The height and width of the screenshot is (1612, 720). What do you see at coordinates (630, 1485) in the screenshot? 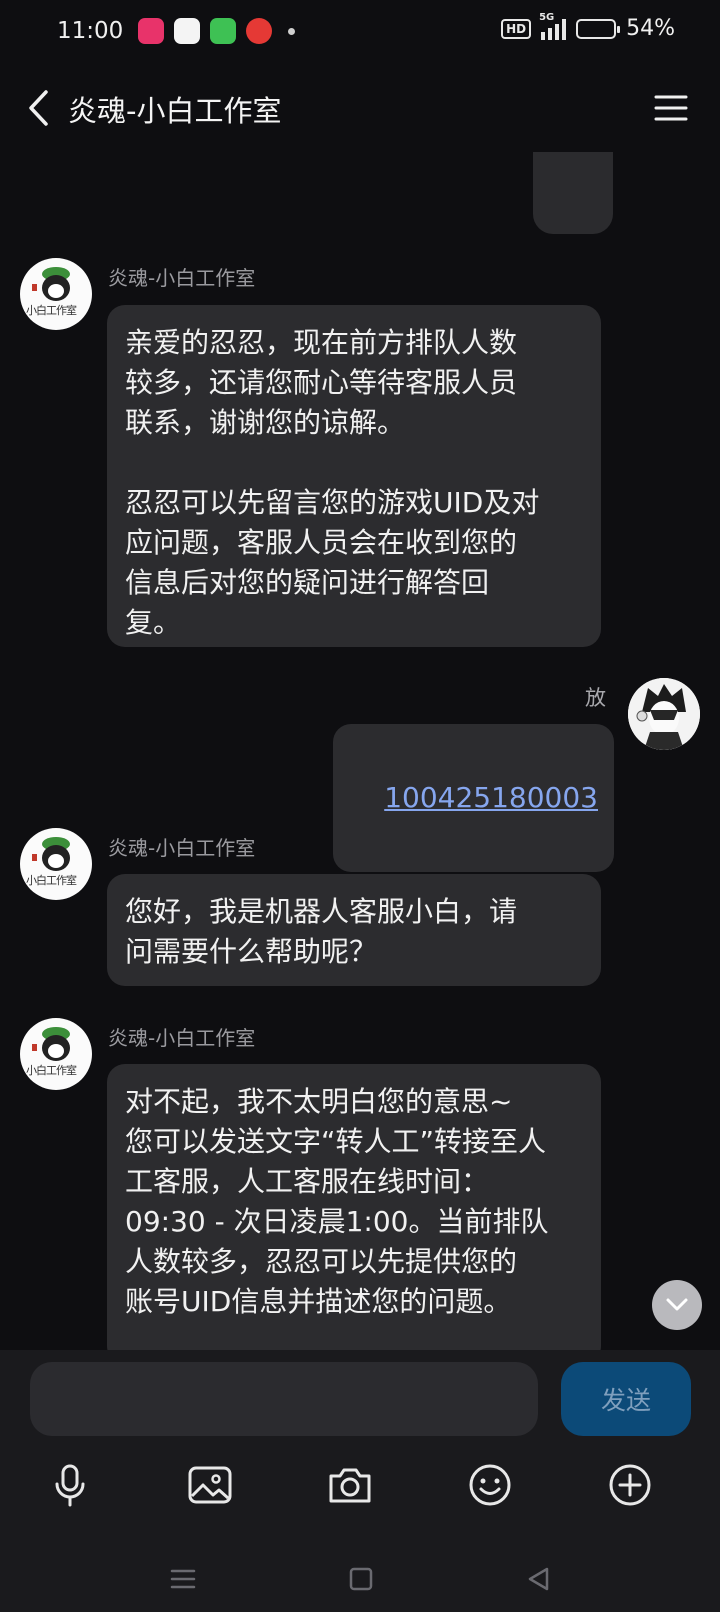
I see `plus-icon` at bounding box center [630, 1485].